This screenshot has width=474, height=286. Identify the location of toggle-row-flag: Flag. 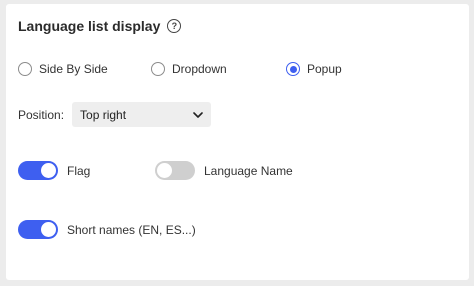
(54, 170).